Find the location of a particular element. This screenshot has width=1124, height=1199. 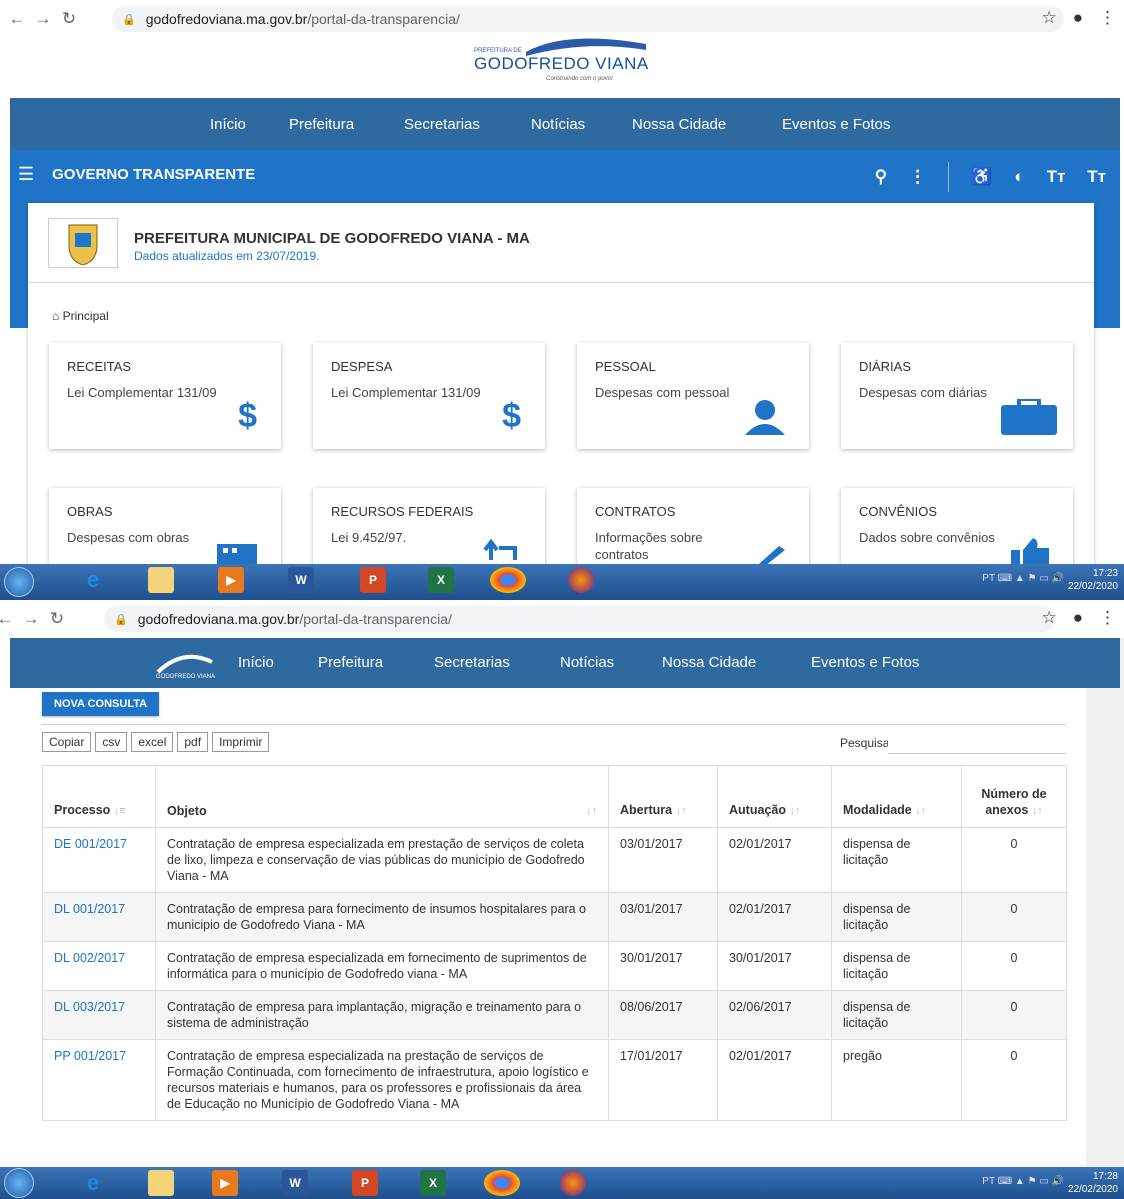

font-decrease-icon: Tт is located at coordinates (1096, 177).